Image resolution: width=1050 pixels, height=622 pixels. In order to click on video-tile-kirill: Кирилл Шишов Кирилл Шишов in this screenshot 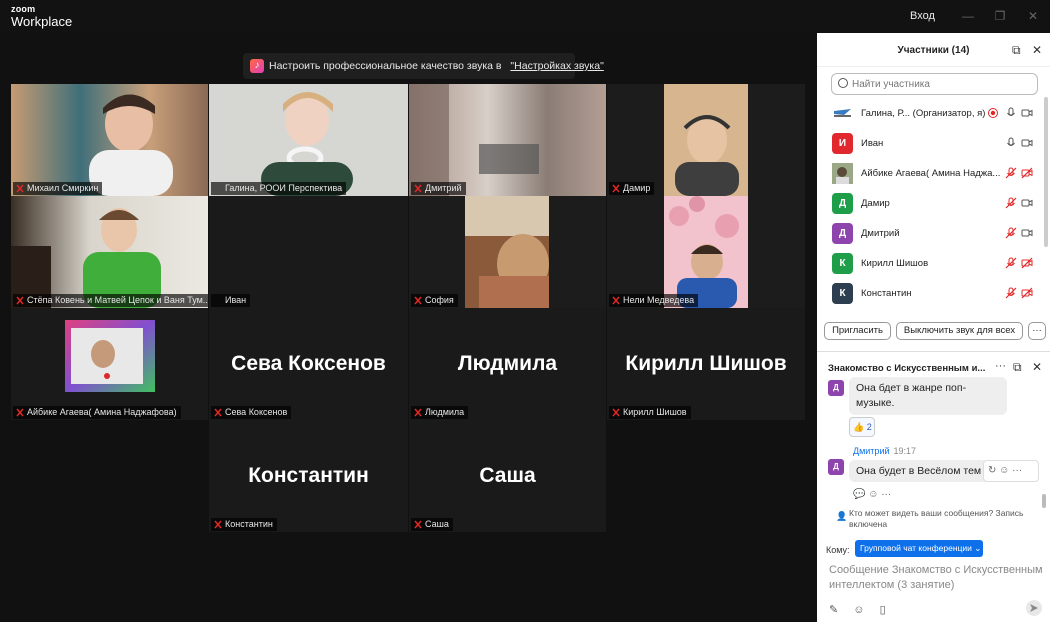, I will do `click(706, 364)`.